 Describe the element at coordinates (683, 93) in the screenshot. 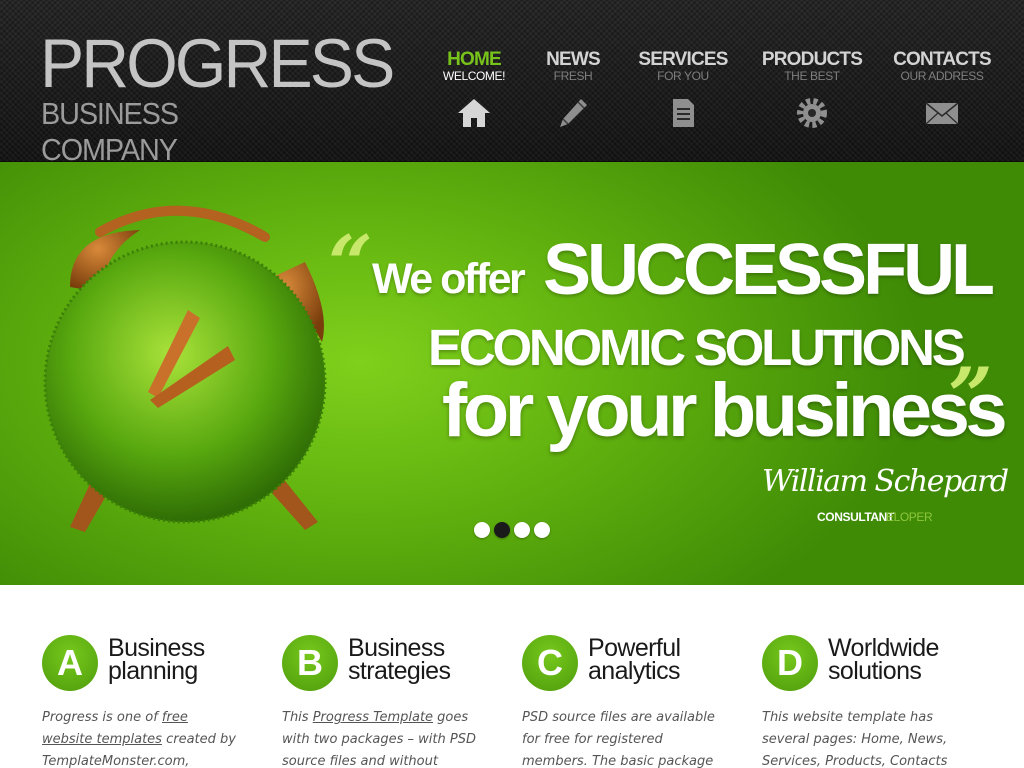

I see `nav-item-services: SERVICES FOR YOU` at that location.